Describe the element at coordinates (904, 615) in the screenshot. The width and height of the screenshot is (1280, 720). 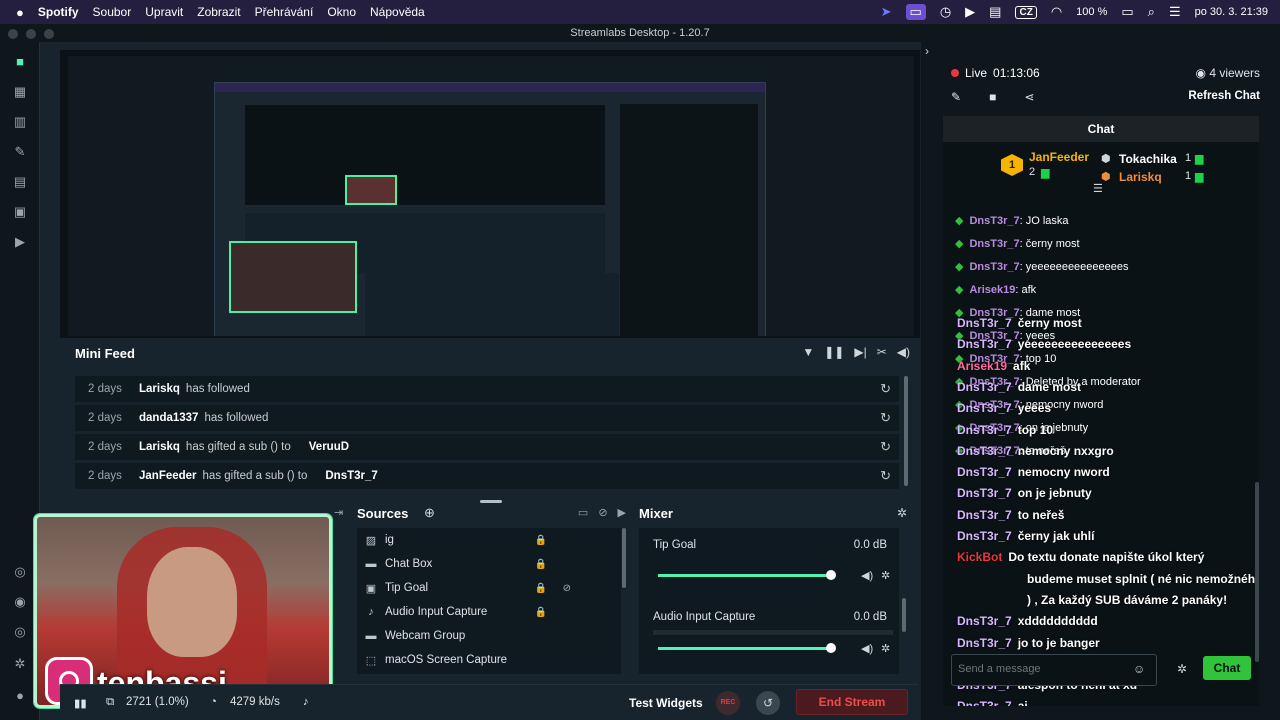
I see `mixer-scrollbar` at that location.